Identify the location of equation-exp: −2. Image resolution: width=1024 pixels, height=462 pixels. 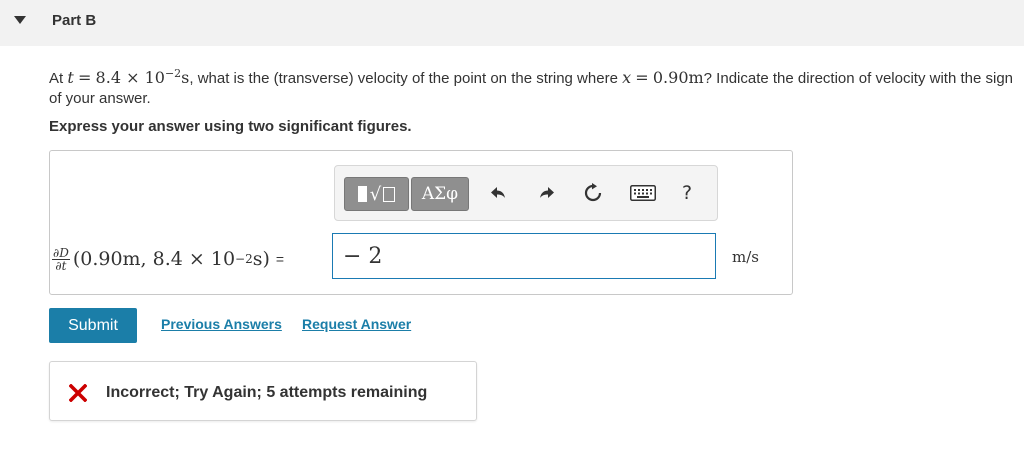
(244, 259).